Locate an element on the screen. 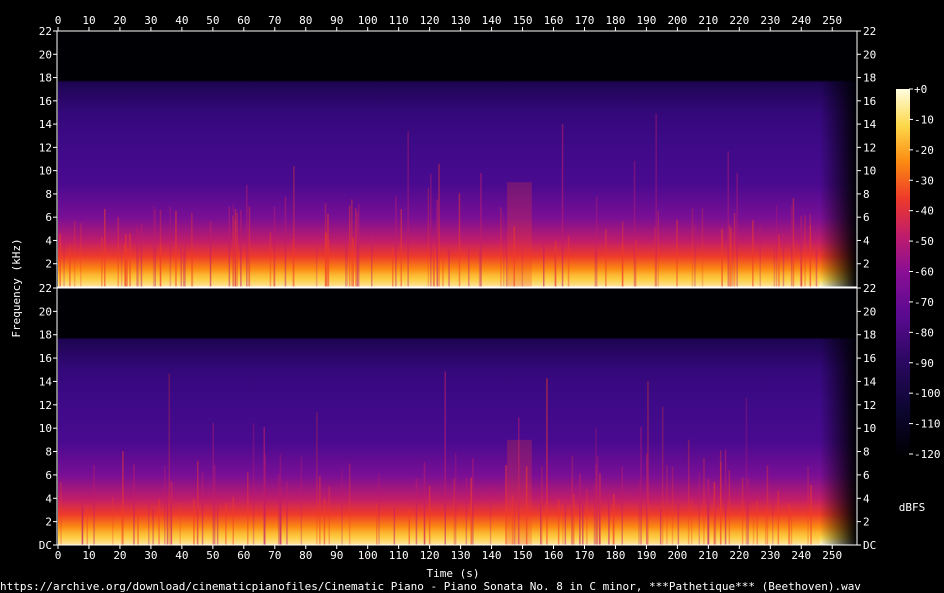 The height and width of the screenshot is (593, 944). y-tick-label: 18 is located at coordinates (869, 78).